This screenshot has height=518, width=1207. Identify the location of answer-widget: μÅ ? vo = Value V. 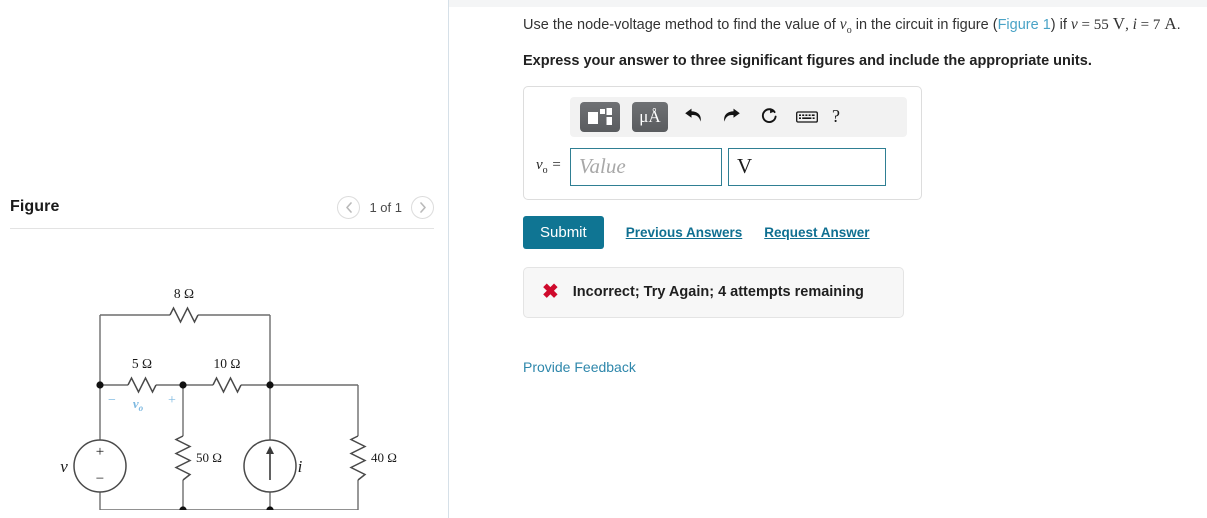
(722, 142).